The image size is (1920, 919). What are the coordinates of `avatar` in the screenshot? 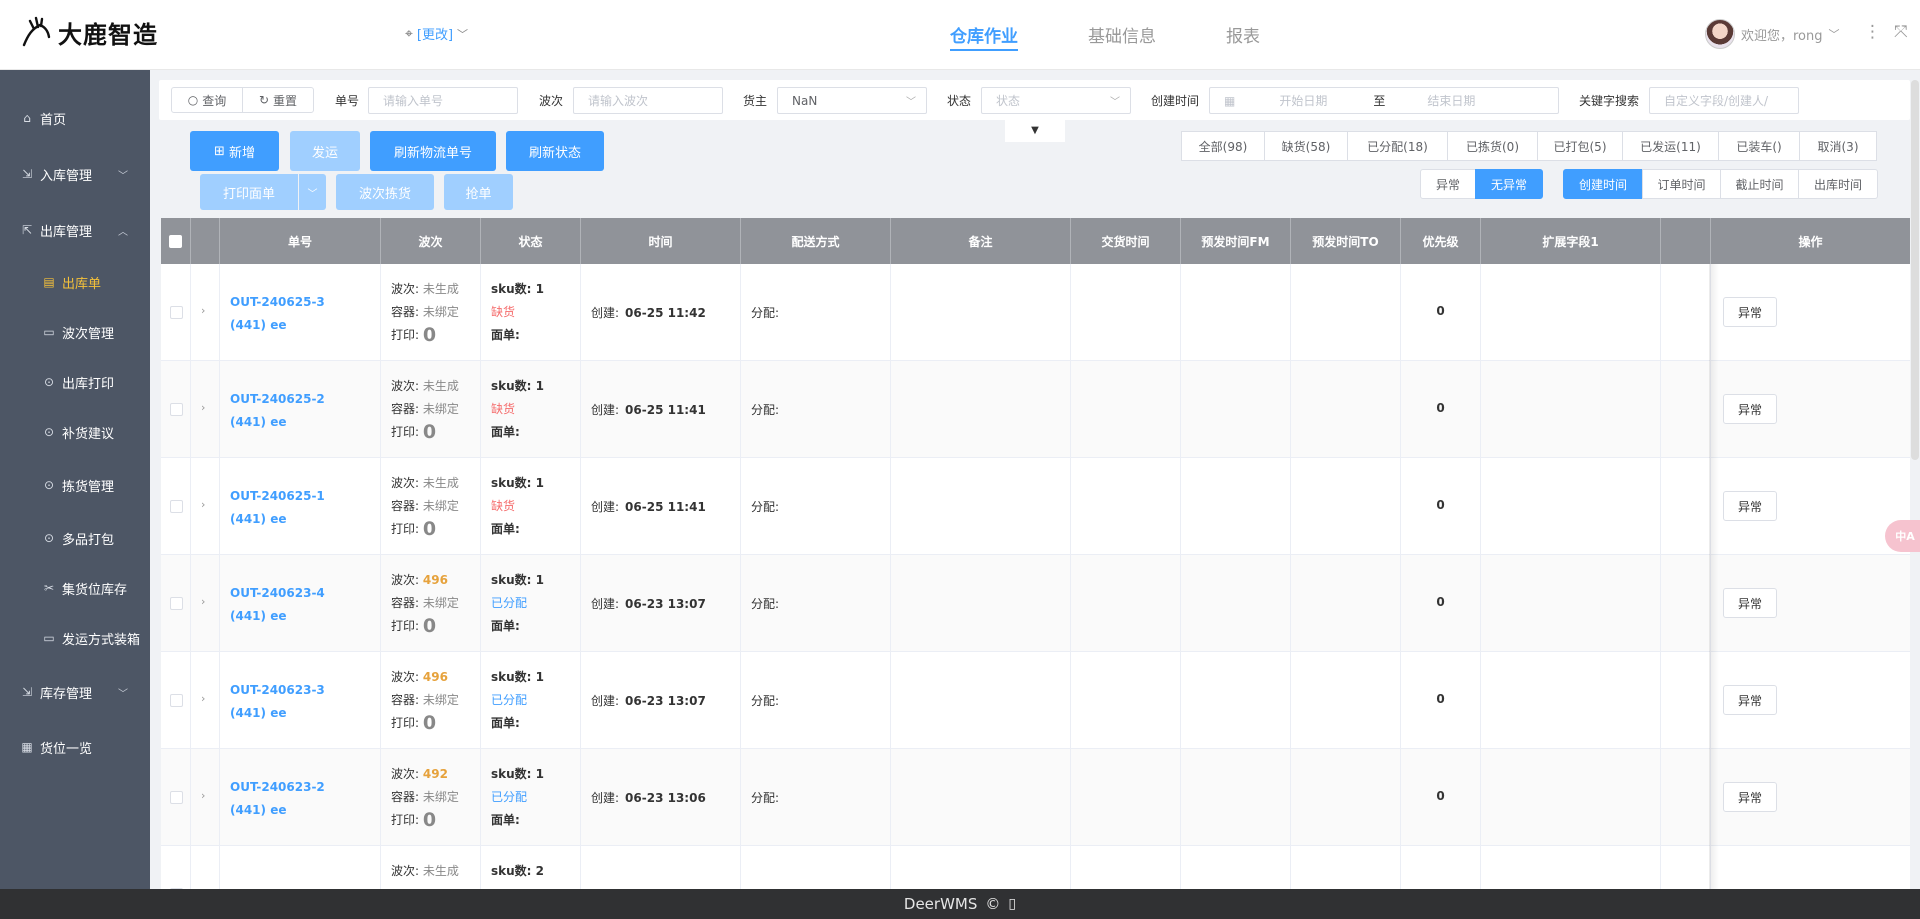 It's located at (1720, 34).